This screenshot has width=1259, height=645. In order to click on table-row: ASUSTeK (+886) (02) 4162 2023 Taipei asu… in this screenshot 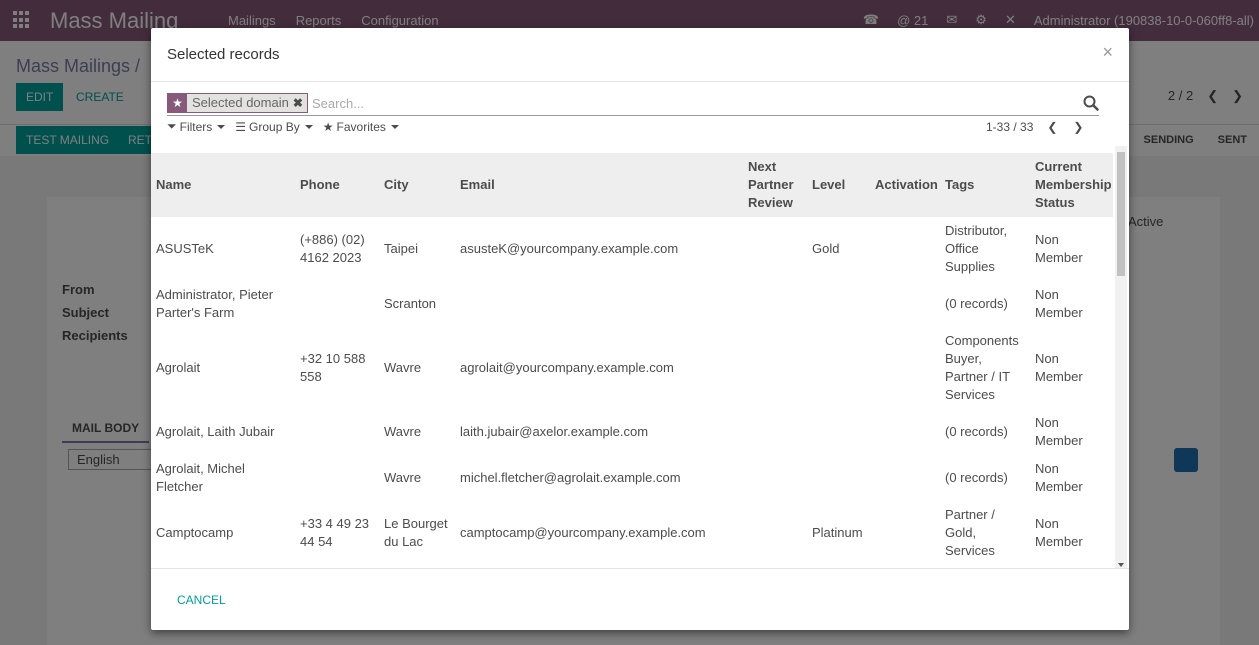, I will do `click(632, 249)`.